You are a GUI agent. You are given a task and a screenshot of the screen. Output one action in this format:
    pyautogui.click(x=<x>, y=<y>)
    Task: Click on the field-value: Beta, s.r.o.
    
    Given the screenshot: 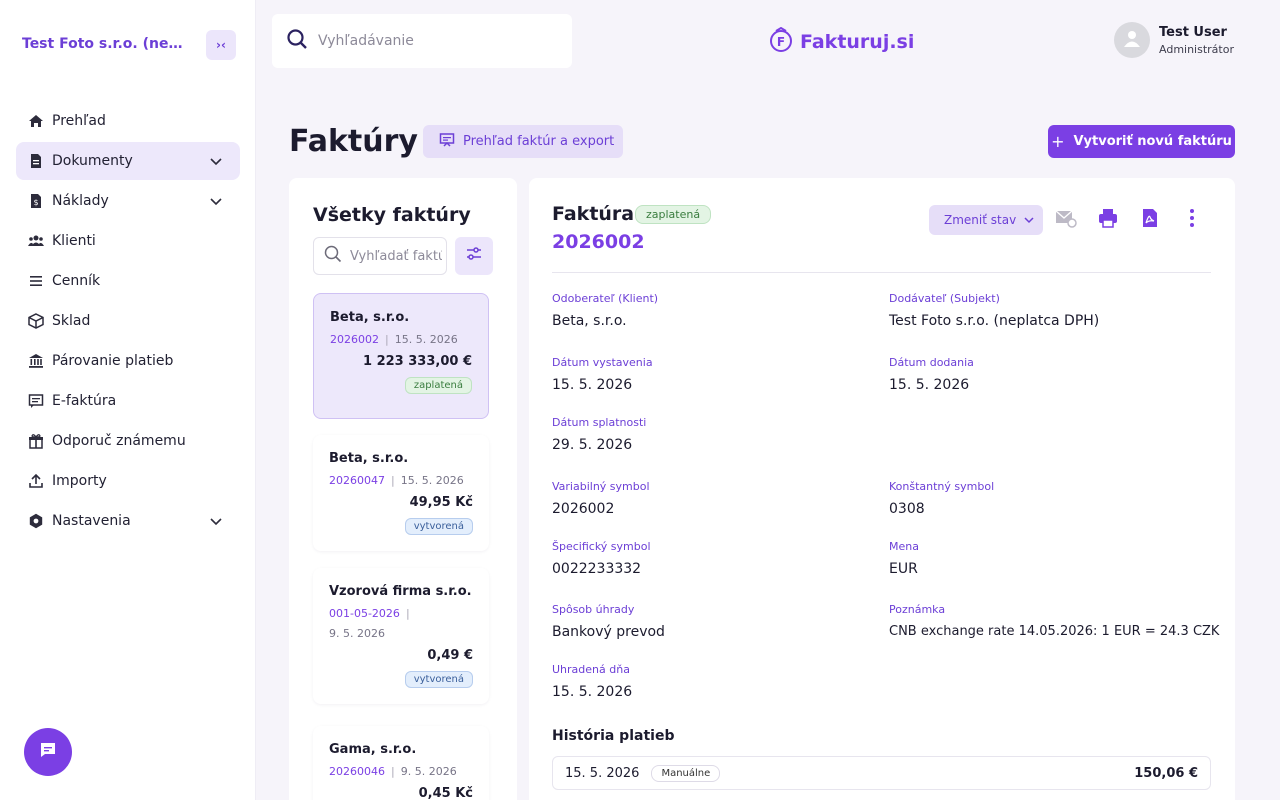 What is the action you would take?
    pyautogui.click(x=589, y=321)
    